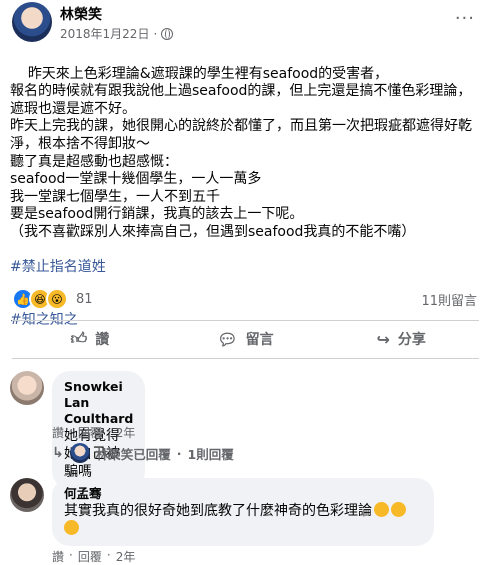 Image resolution: width=491 pixels, height=565 pixels. What do you see at coordinates (90, 339) in the screenshot?
I see `like-button: 👍︎ 讚` at bounding box center [90, 339].